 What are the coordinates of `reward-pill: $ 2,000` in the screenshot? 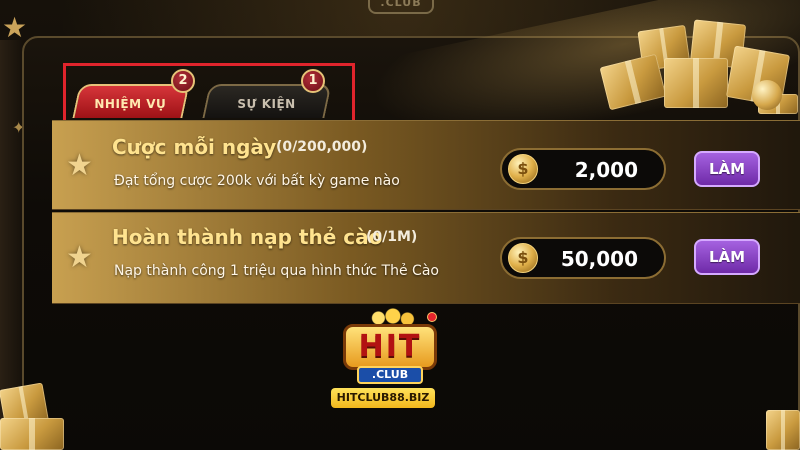 It's located at (583, 169).